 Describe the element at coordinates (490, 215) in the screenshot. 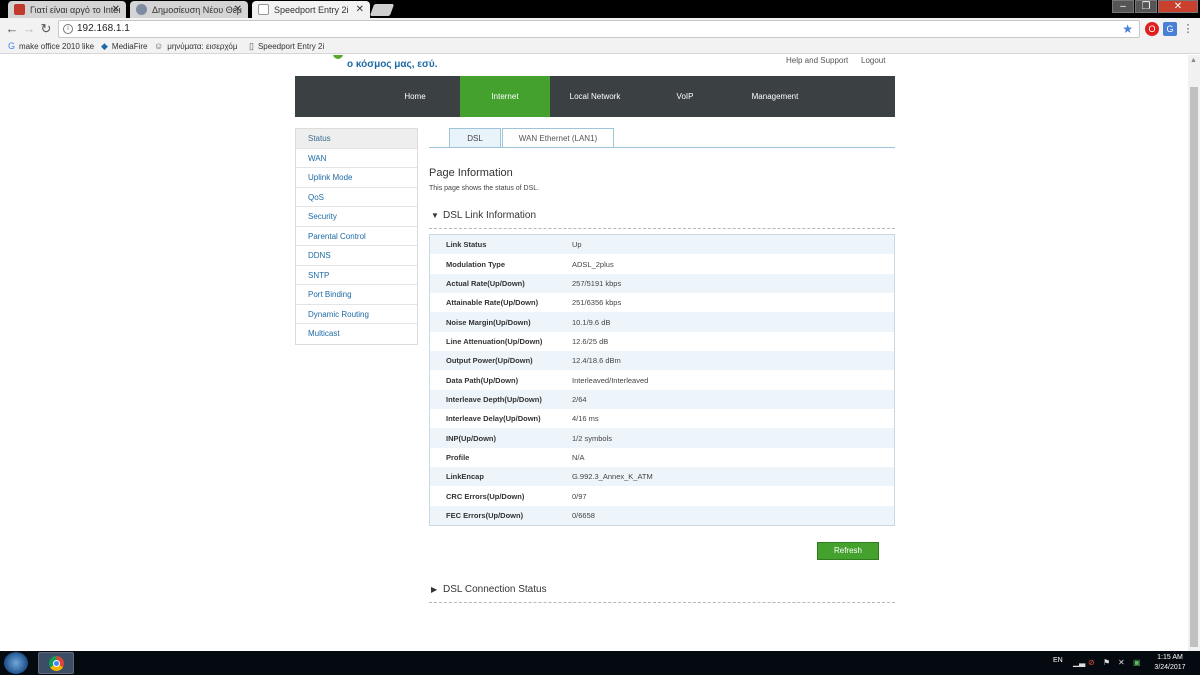

I see `section-title: DSL Link Information` at that location.